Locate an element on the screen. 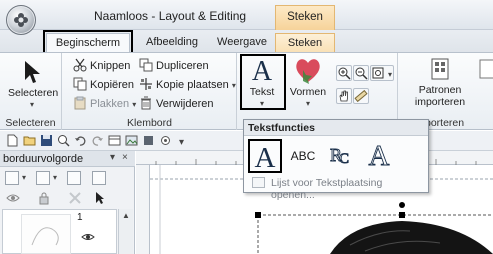 Image resolution: width=493 pixels, height=254 pixels. cut-label: Knippen is located at coordinates (110, 66).